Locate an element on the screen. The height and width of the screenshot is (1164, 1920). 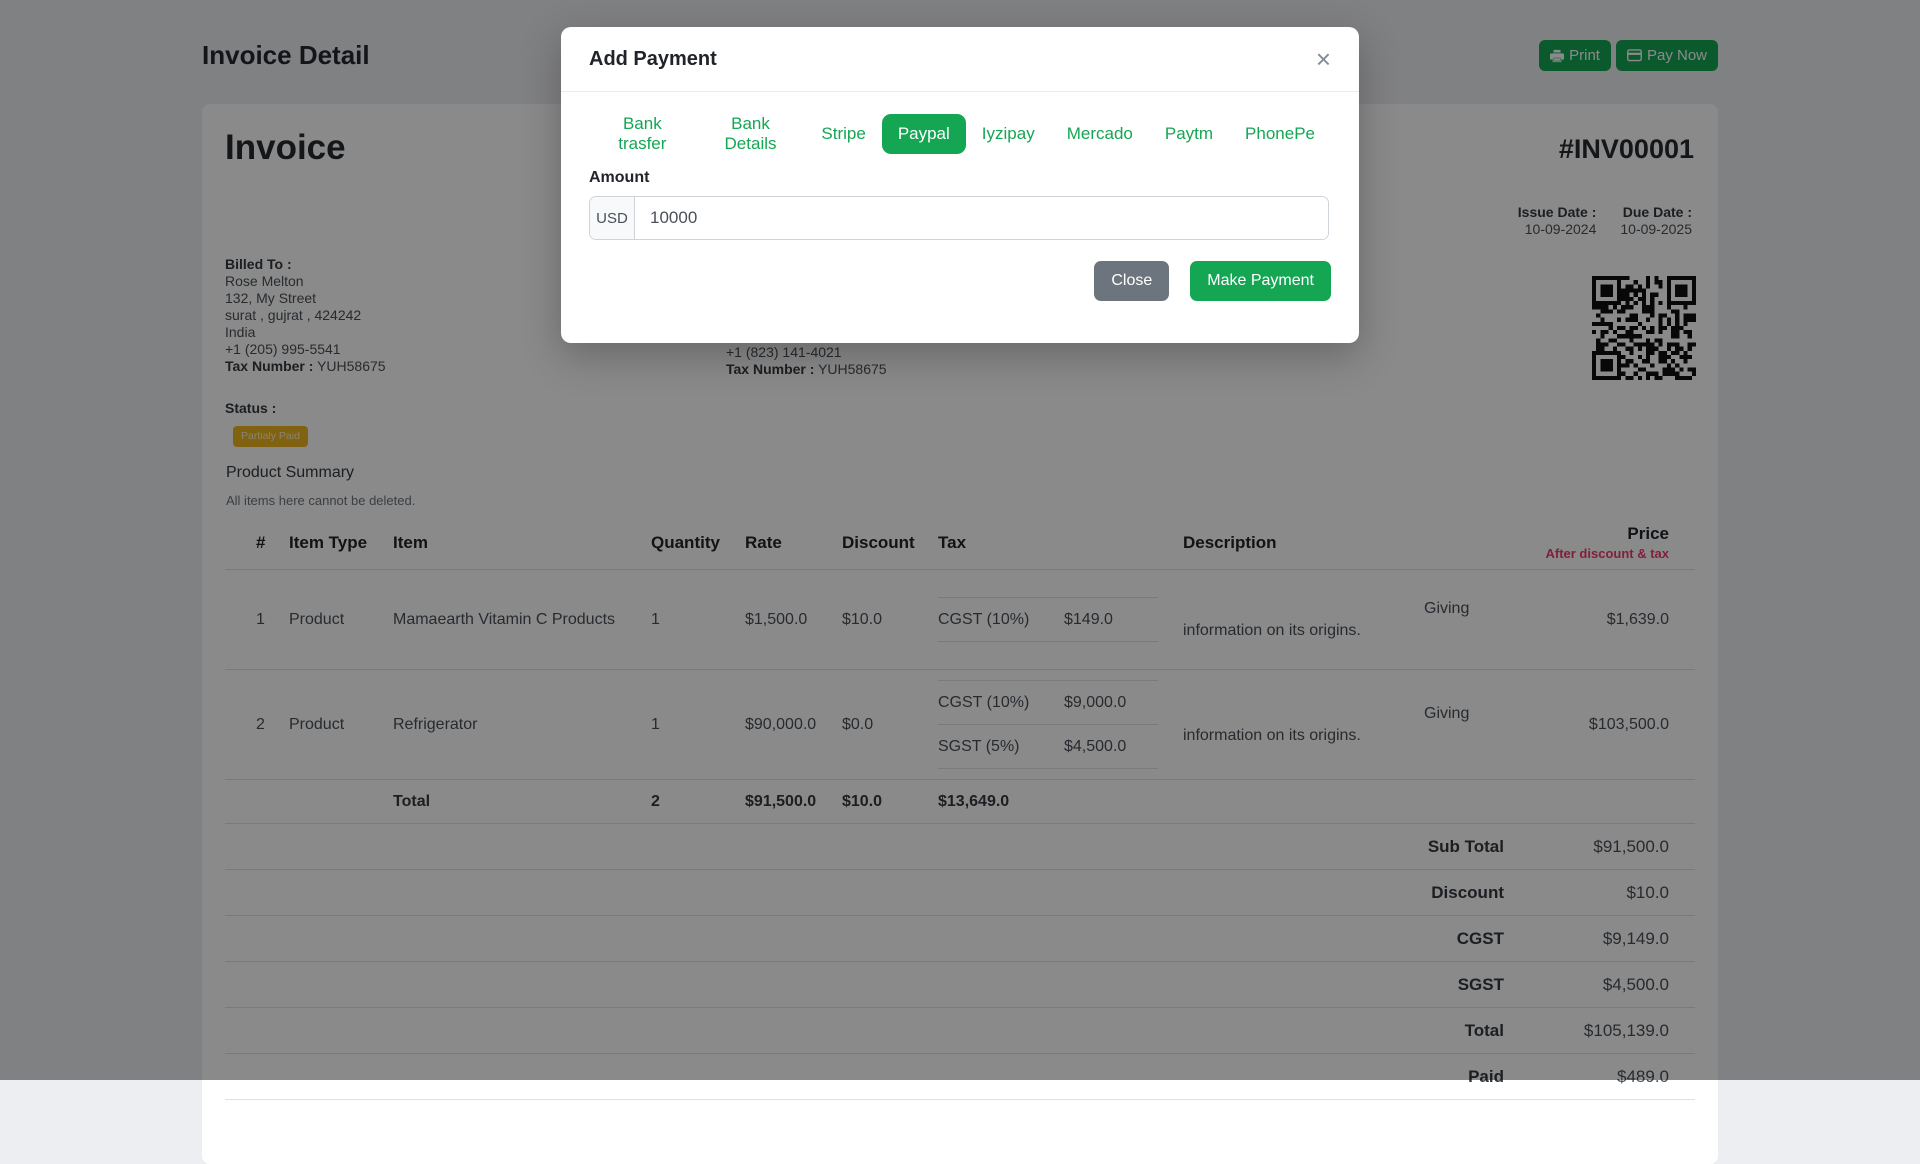
close-icon: × is located at coordinates (1323, 59).